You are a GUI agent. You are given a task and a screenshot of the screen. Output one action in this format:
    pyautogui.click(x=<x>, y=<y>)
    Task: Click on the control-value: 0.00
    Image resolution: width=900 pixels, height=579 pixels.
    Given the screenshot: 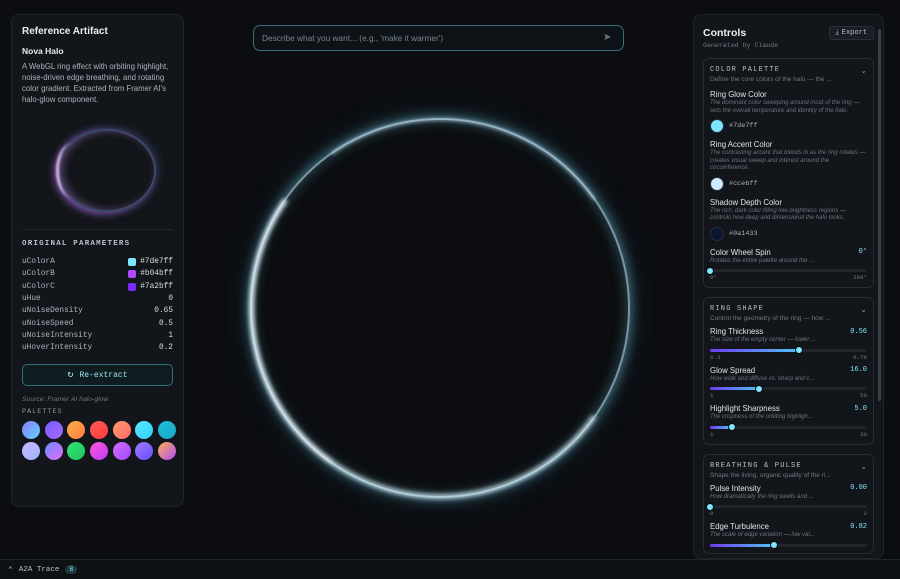 What is the action you would take?
    pyautogui.click(x=858, y=488)
    